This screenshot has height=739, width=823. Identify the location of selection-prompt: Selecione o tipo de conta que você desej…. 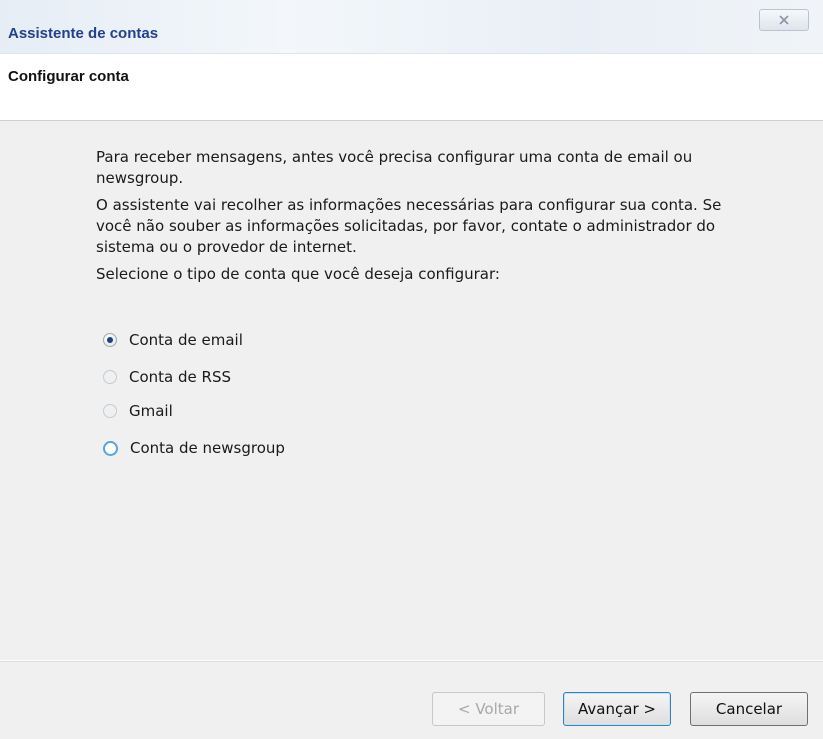
(298, 274).